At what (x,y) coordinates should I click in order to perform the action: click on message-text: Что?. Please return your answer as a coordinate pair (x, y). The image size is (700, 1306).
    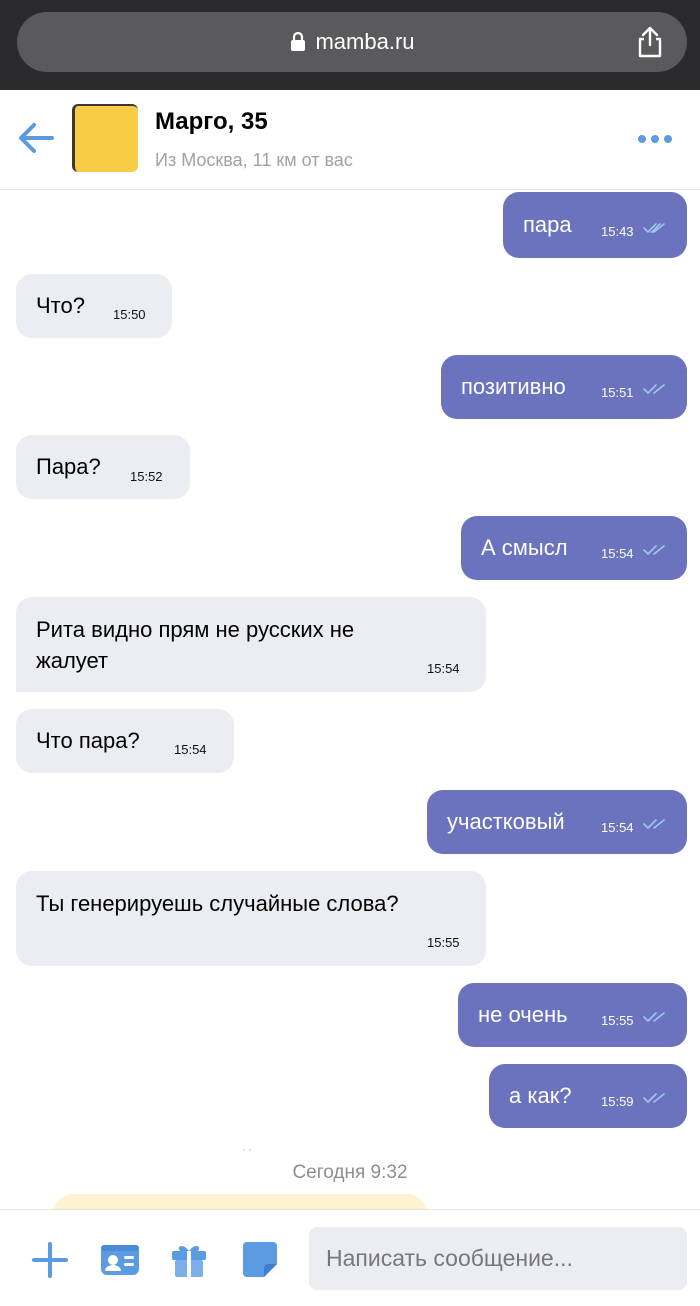
    Looking at the image, I should click on (60, 305).